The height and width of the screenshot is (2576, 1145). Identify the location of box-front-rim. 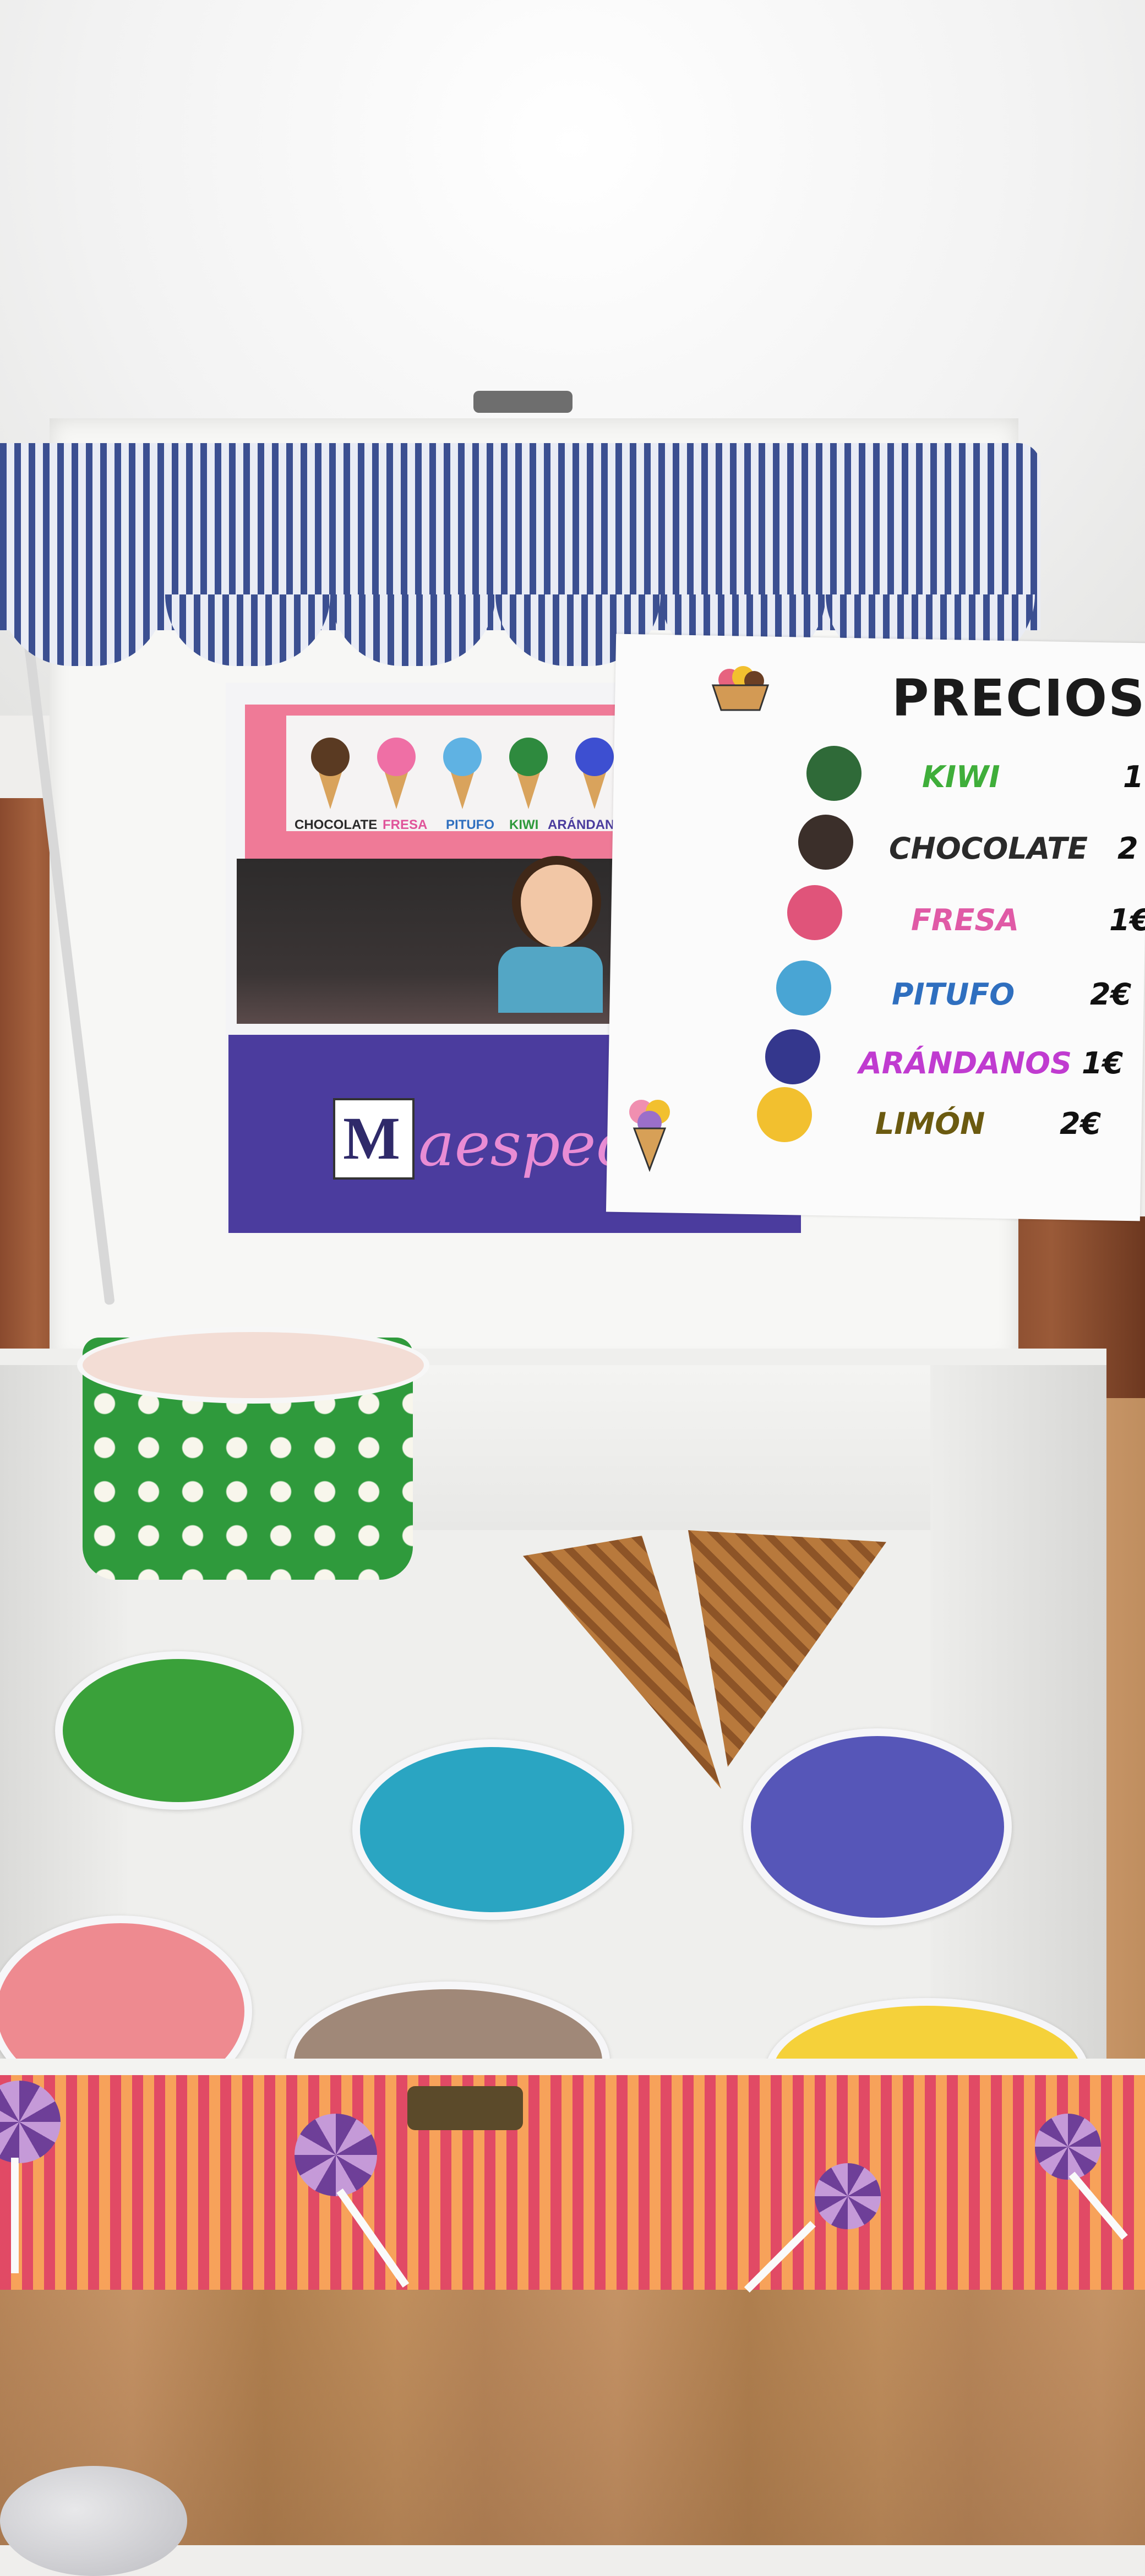
(572, 2067).